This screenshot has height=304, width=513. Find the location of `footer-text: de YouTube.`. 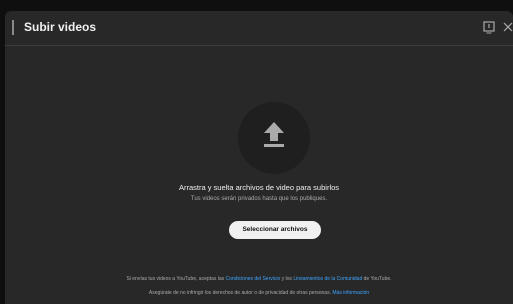

footer-text: de YouTube. is located at coordinates (377, 279).